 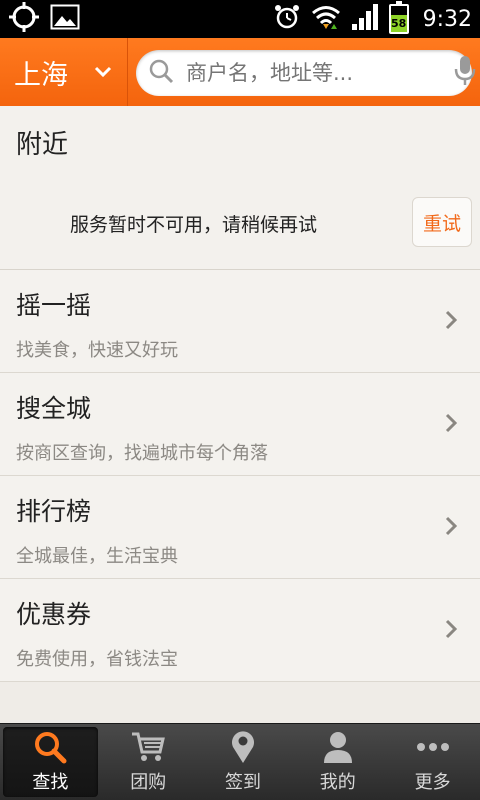 I want to click on menu-item-title: 摇一摇, so click(x=54, y=305).